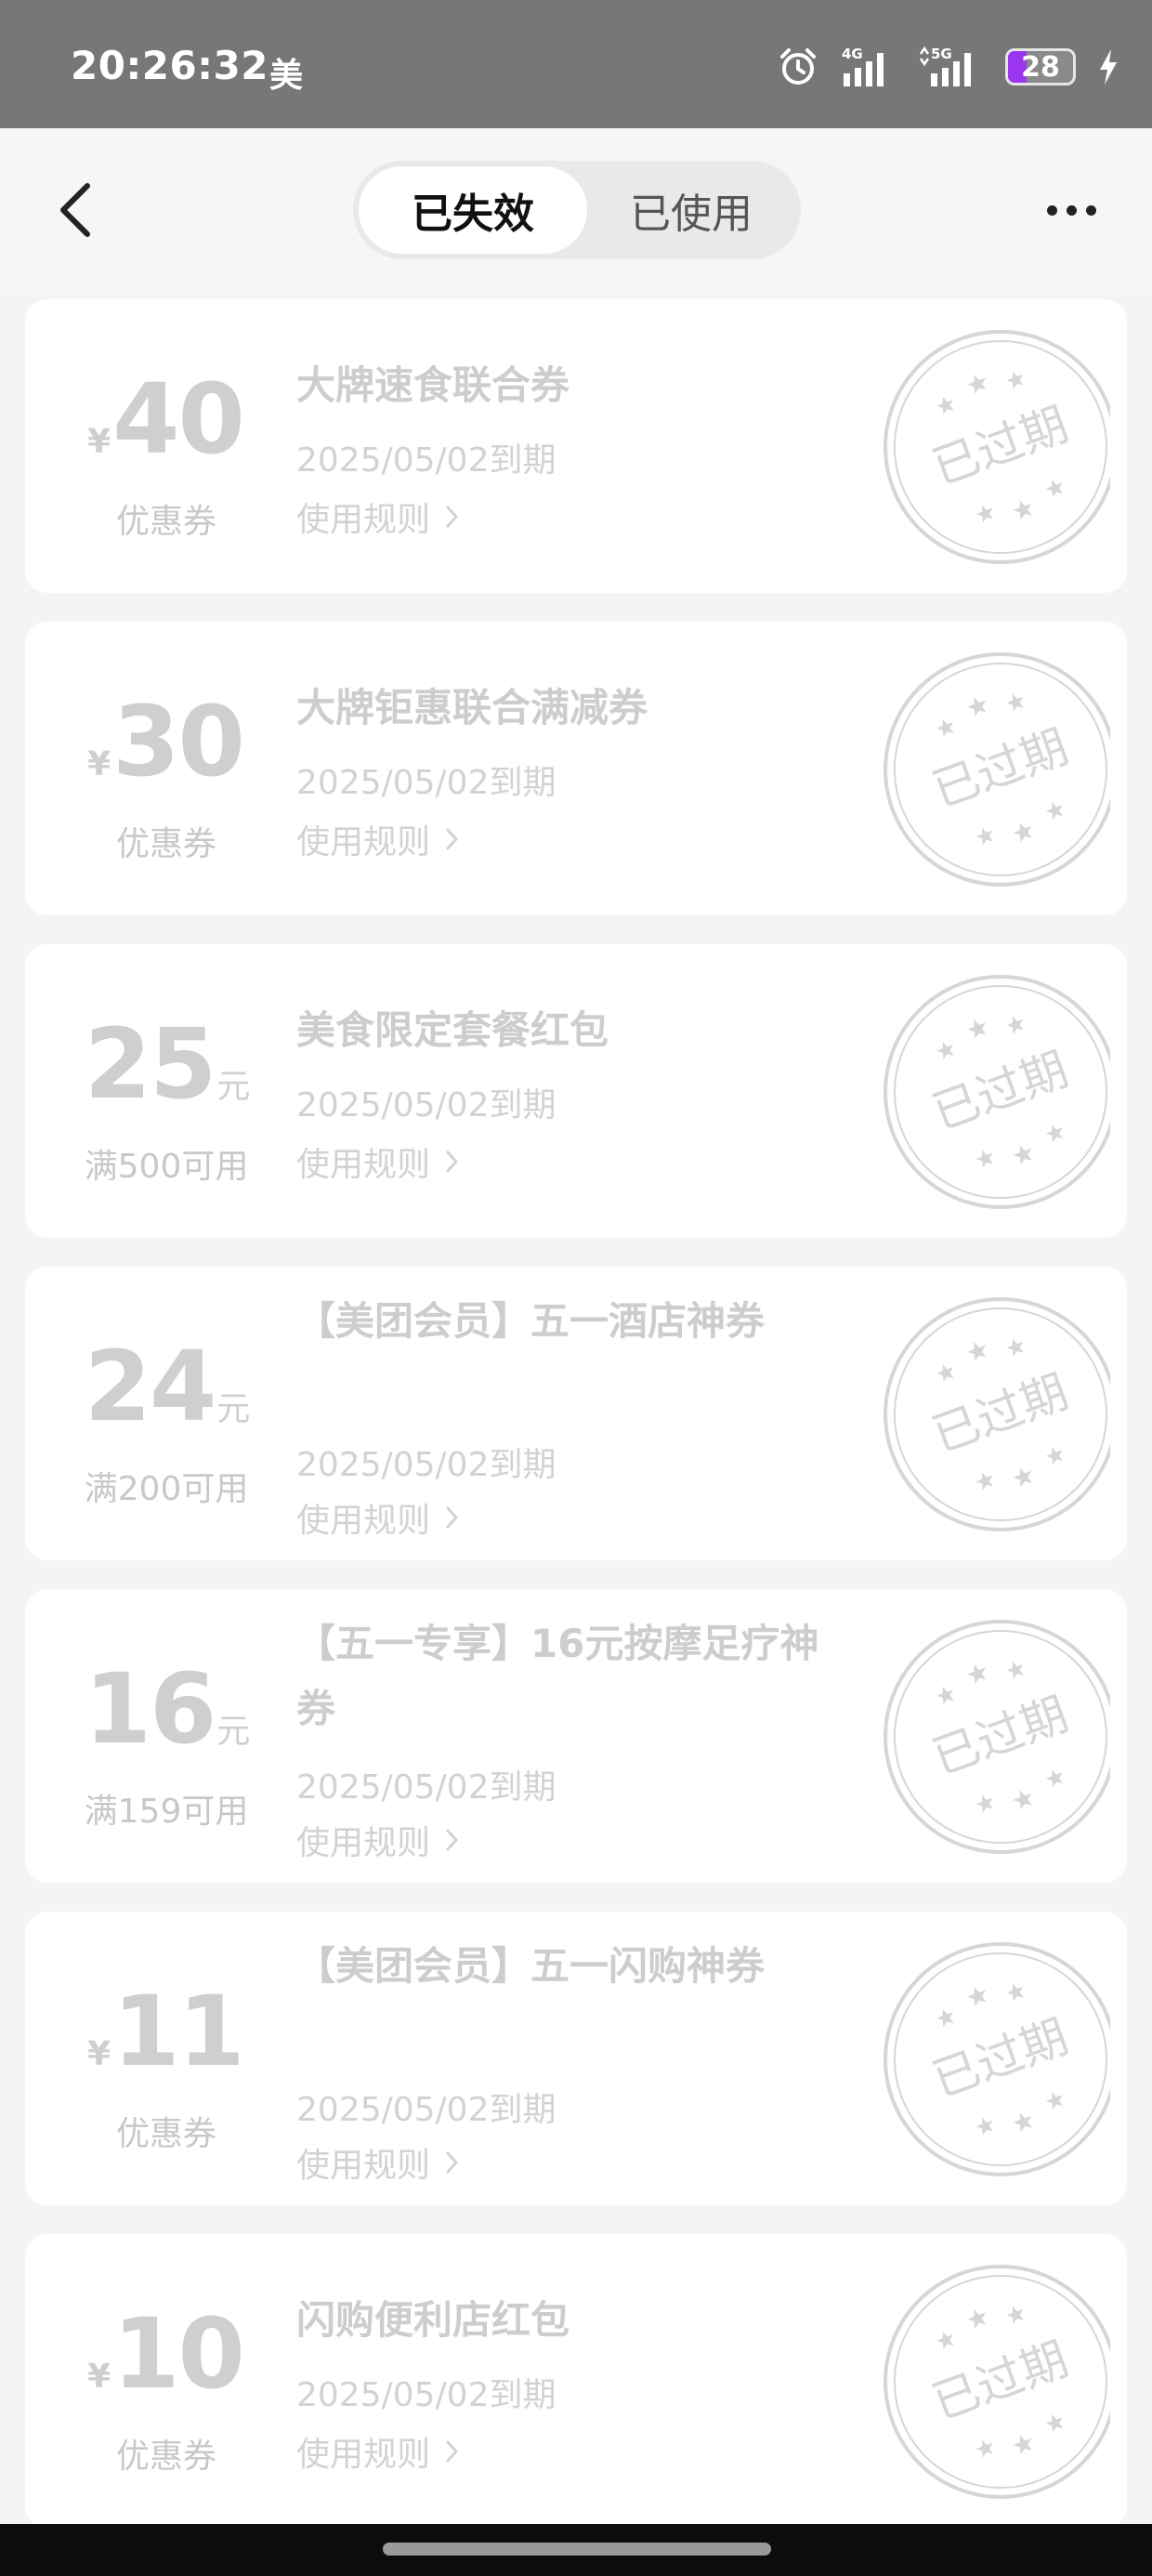 The height and width of the screenshot is (2576, 1152). What do you see at coordinates (233, 1087) in the screenshot?
I see `coupon-unit: 元` at bounding box center [233, 1087].